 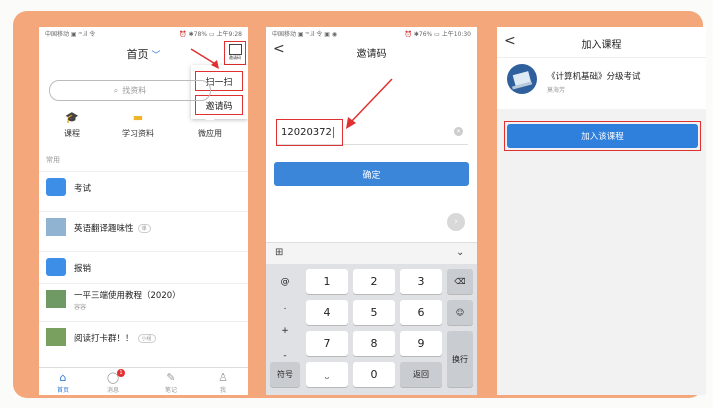 I want to click on key-7: 7, so click(x=327, y=343).